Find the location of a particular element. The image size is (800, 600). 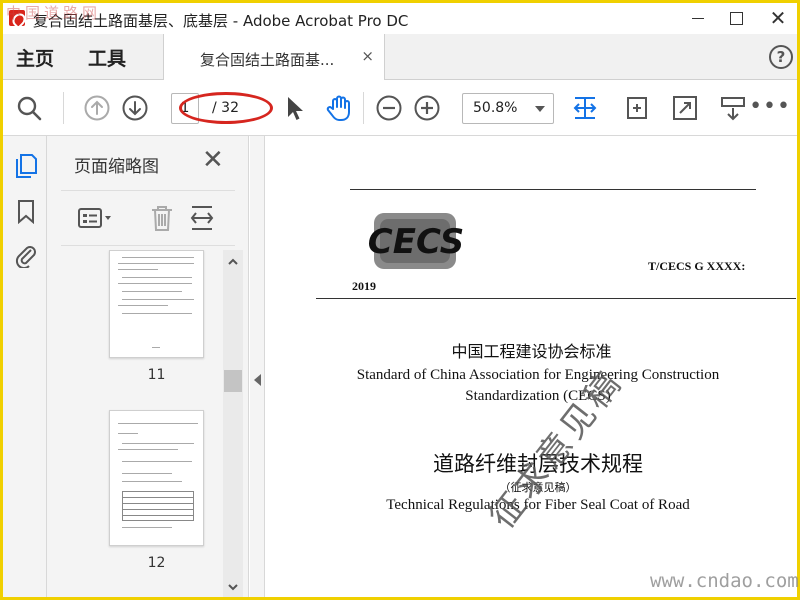

tab-home: 主页 is located at coordinates (35, 57).